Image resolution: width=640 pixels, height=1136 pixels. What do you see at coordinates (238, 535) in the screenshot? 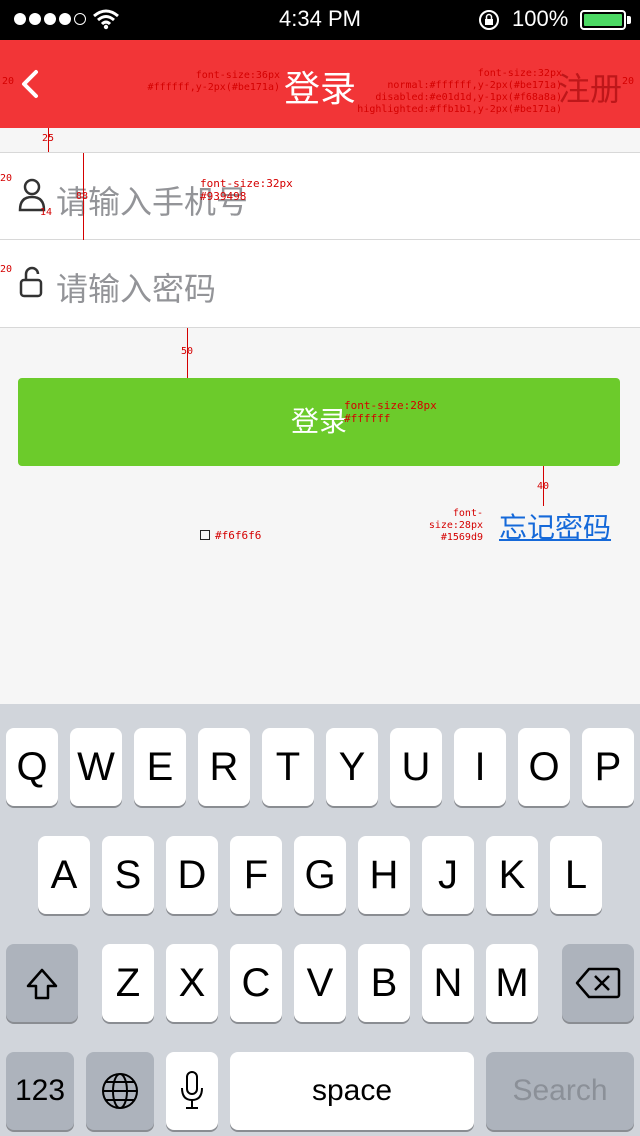
I see `annotation-bg-spec: #f6f6f6` at bounding box center [238, 535].